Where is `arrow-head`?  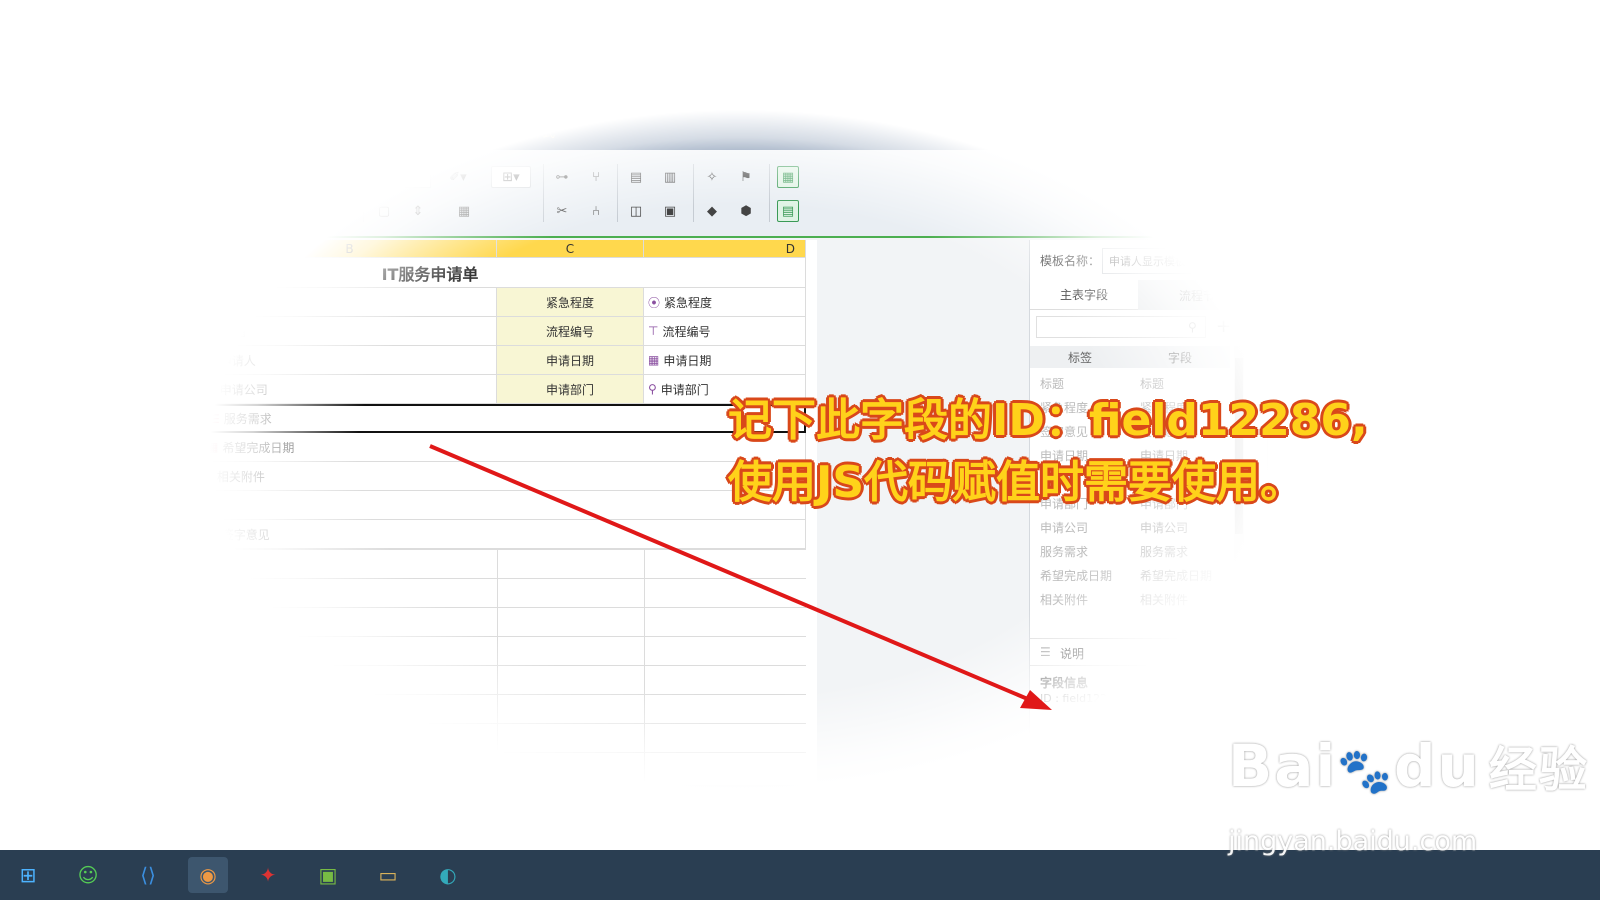
arrow-head is located at coordinates (1036, 700).